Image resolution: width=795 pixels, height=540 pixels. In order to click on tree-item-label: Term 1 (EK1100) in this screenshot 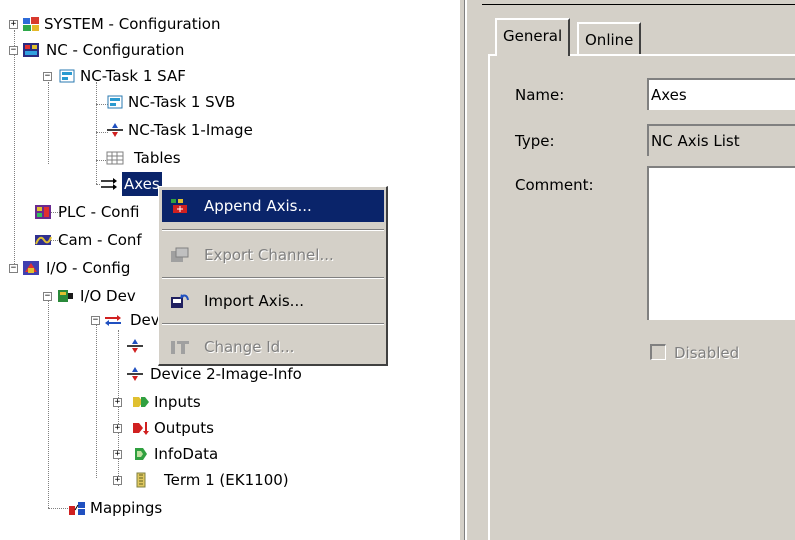, I will do `click(226, 480)`.